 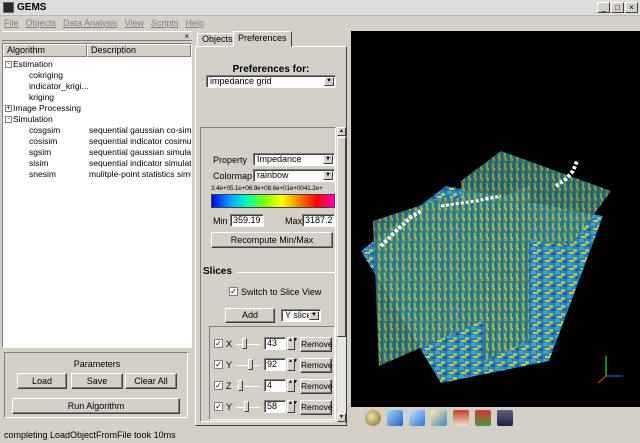 I want to click on column-header-algorithm: Algorithm, so click(x=45, y=50).